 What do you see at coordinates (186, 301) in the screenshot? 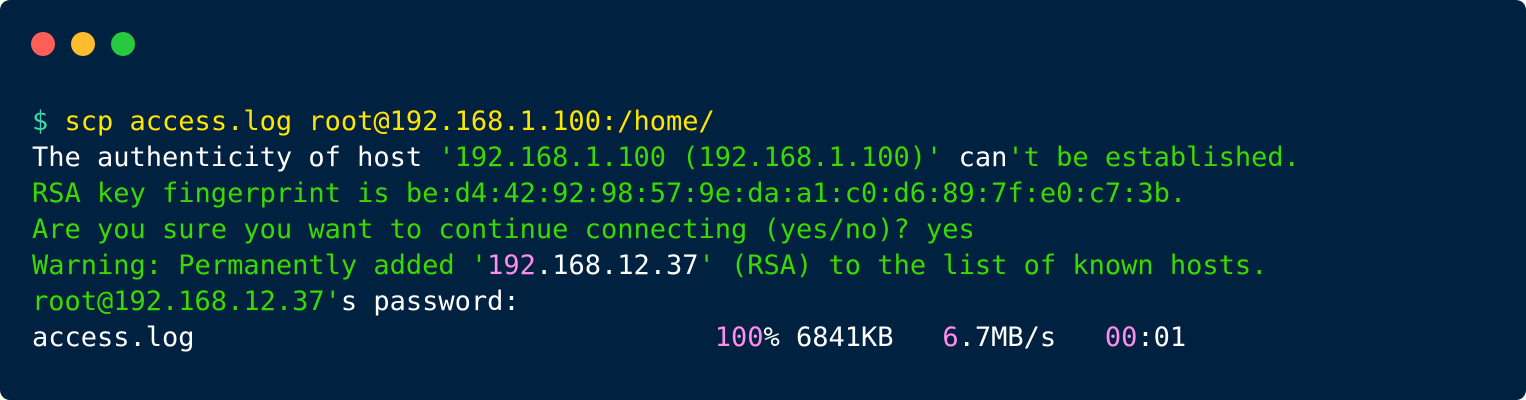
I see `terminal-text-segment: root@192.168.12.37'` at bounding box center [186, 301].